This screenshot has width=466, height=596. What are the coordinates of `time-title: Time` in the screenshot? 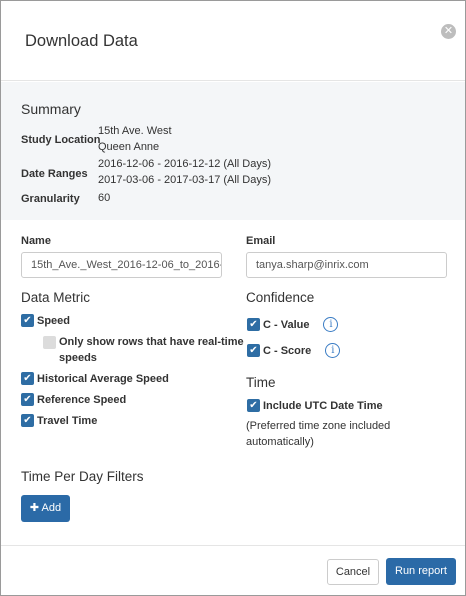 It's located at (261, 382).